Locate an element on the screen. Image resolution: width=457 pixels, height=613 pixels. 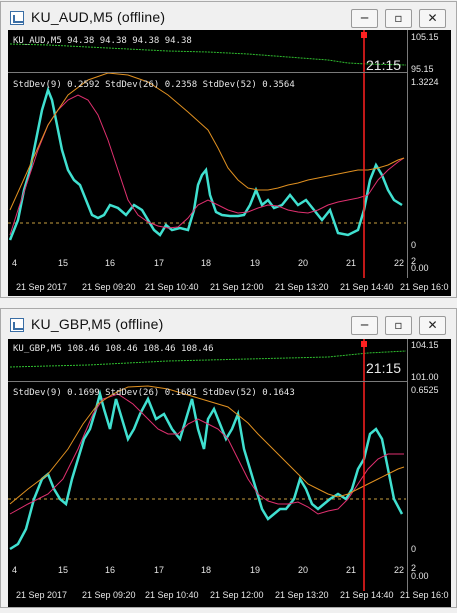
title-bar: KU_AUD,M5 (offline) ─ ▫ ✕ is located at coordinates (228, 17).